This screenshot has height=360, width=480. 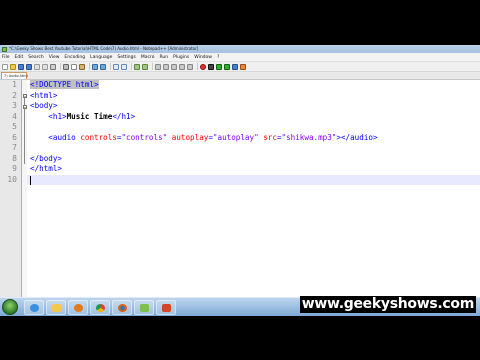 I want to click on doctype-token: <!DOCTYPE html>, so click(x=64, y=84).